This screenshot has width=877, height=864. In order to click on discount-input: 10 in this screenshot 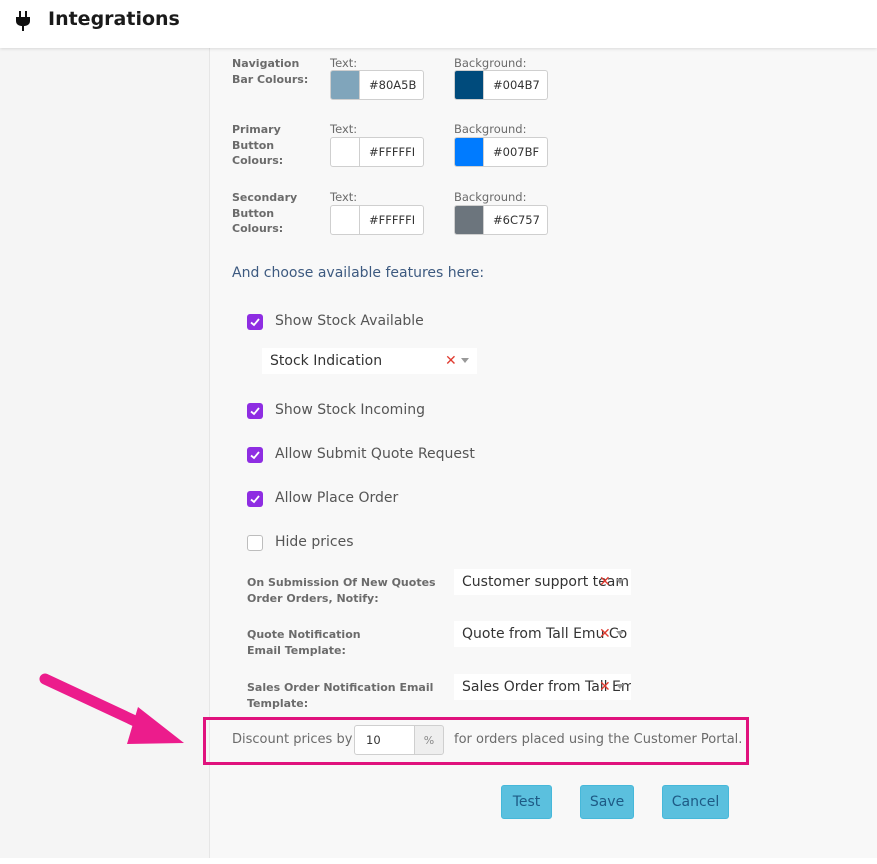, I will do `click(384, 740)`.